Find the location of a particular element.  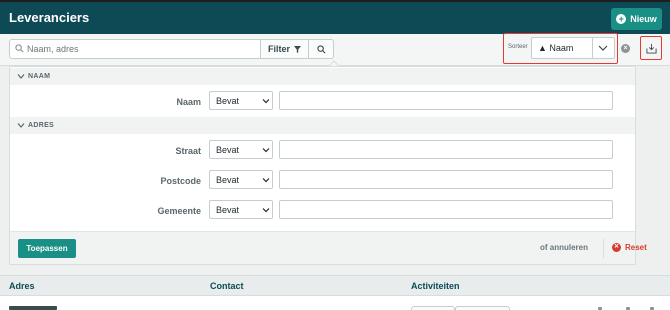

filter-input-postcode is located at coordinates (446, 179).